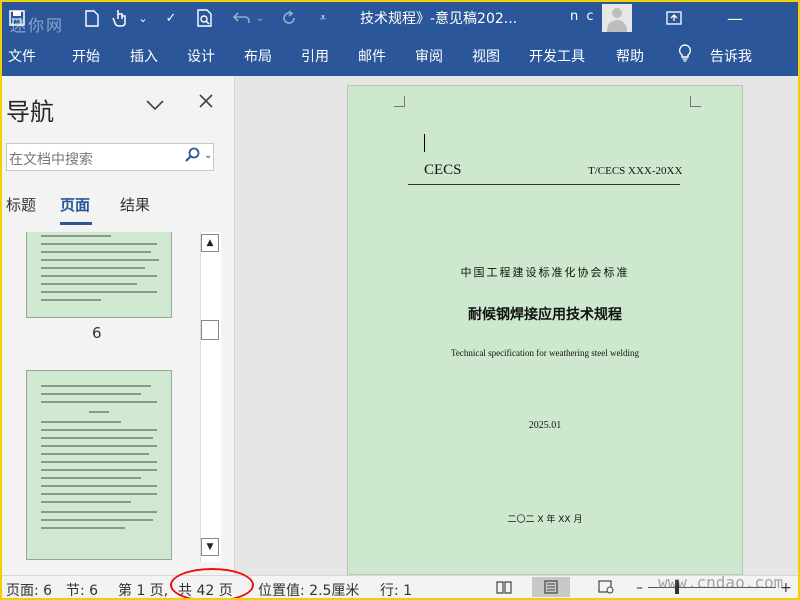 The width and height of the screenshot is (800, 600). I want to click on margin-corner-right, so click(695, 101).